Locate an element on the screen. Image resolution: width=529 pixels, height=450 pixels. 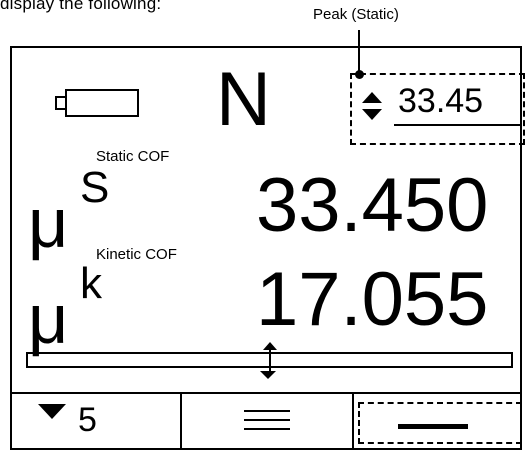
peak-static-callout-label: Peak (Static) is located at coordinates (356, 14).